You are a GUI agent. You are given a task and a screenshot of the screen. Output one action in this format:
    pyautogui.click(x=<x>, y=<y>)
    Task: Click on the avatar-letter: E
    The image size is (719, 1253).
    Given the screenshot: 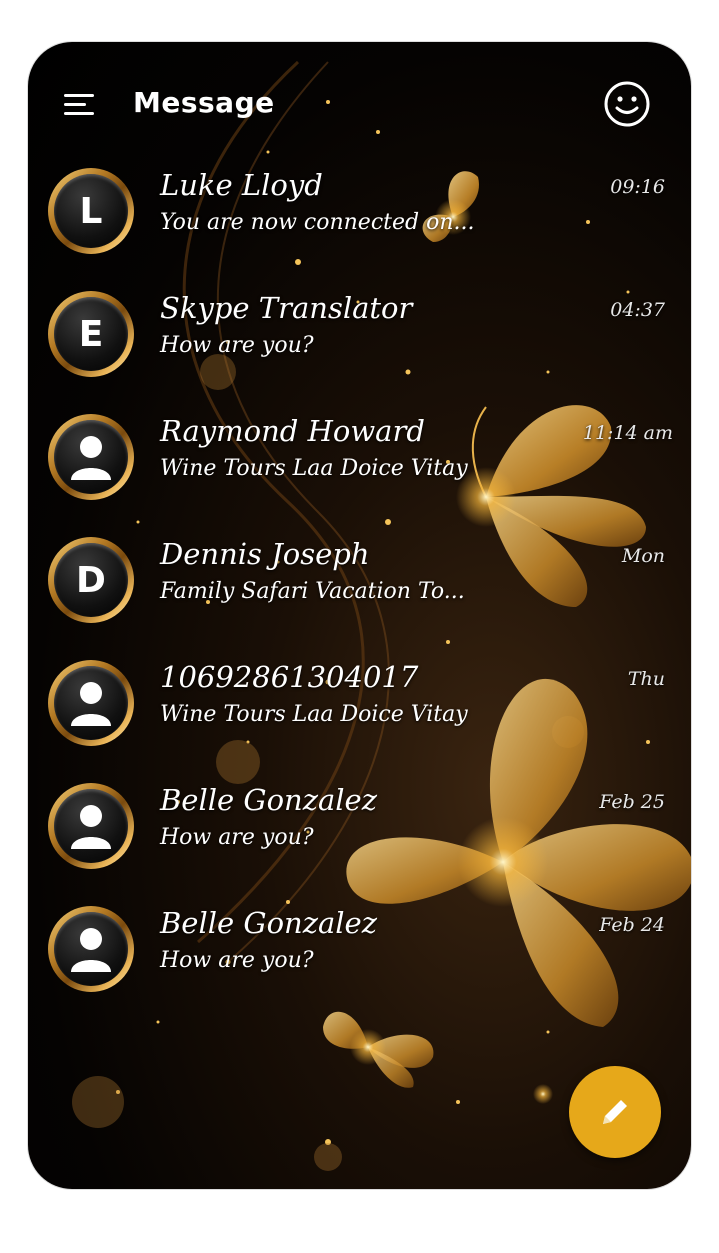 What is the action you would take?
    pyautogui.click(x=91, y=334)
    